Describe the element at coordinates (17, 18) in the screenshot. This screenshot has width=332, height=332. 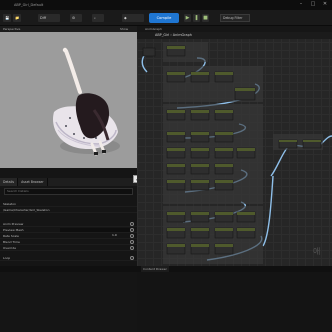
I see `browse-button: 📁` at that location.